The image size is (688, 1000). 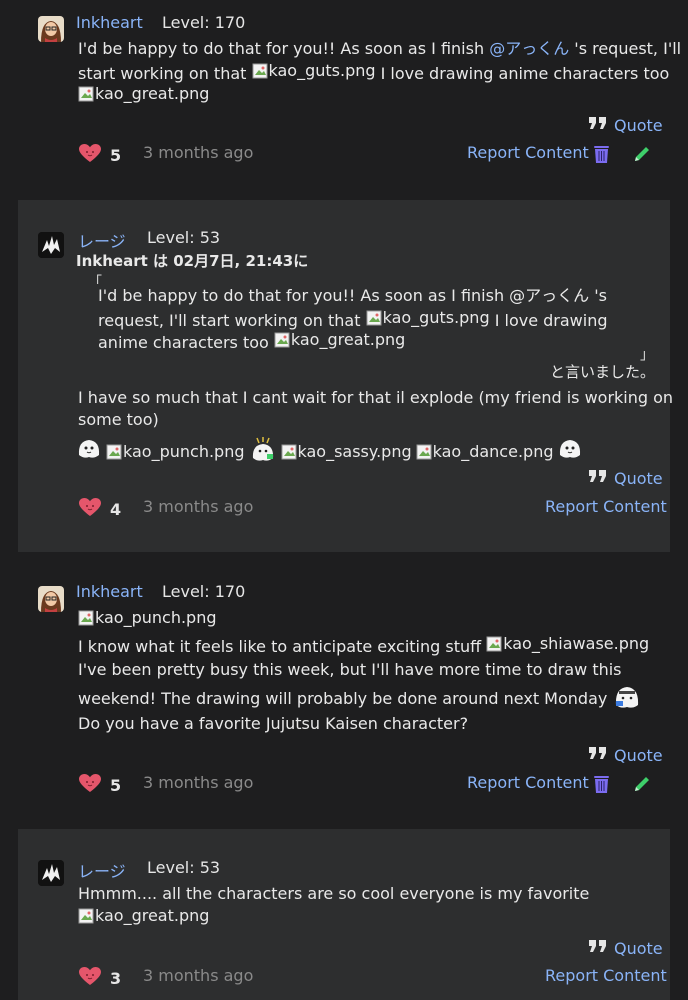 I want to click on post-text-line: kao_punch.png, so click(x=147, y=619).